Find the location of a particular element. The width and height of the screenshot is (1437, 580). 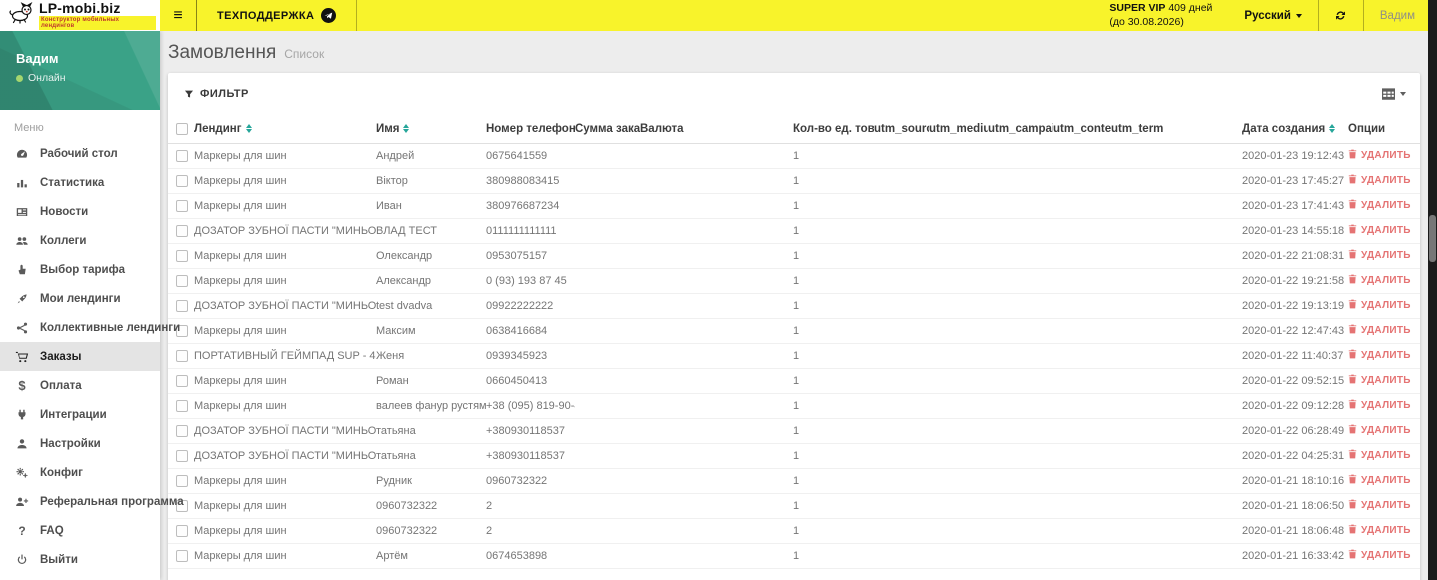

sidebar-item-news: Новости is located at coordinates (80, 211).